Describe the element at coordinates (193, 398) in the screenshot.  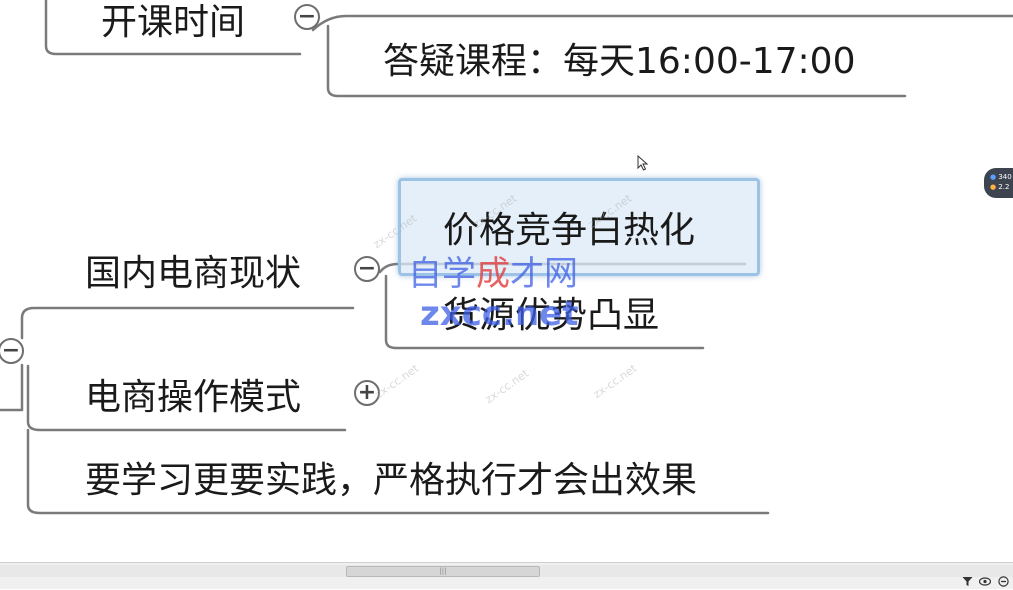
I see `topic-dianshang-caozuo: 电商操作模式` at that location.